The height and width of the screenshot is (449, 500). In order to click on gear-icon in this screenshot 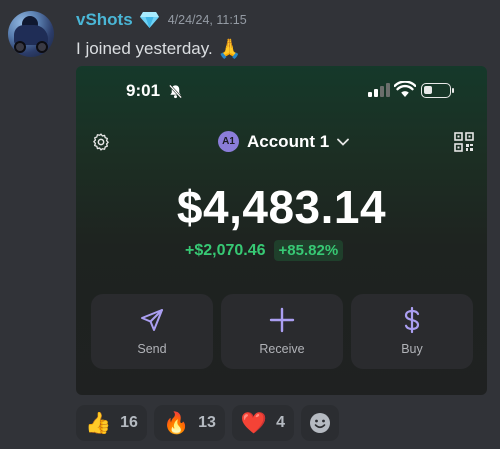, I will do `click(101, 142)`.